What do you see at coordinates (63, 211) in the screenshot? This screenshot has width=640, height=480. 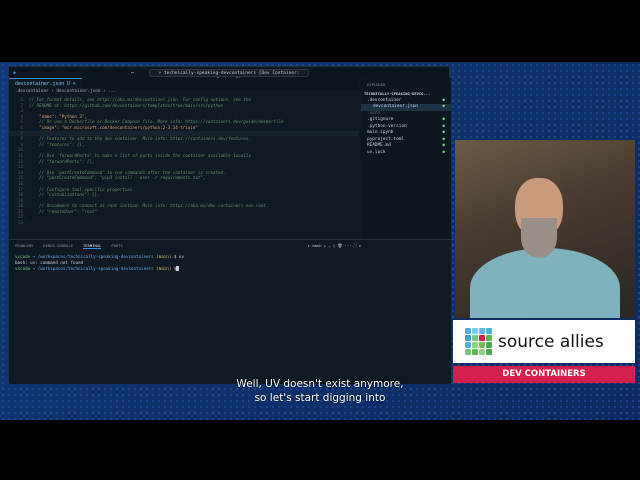 I see `code-text: // "remoteUser": "root"` at bounding box center [63, 211].